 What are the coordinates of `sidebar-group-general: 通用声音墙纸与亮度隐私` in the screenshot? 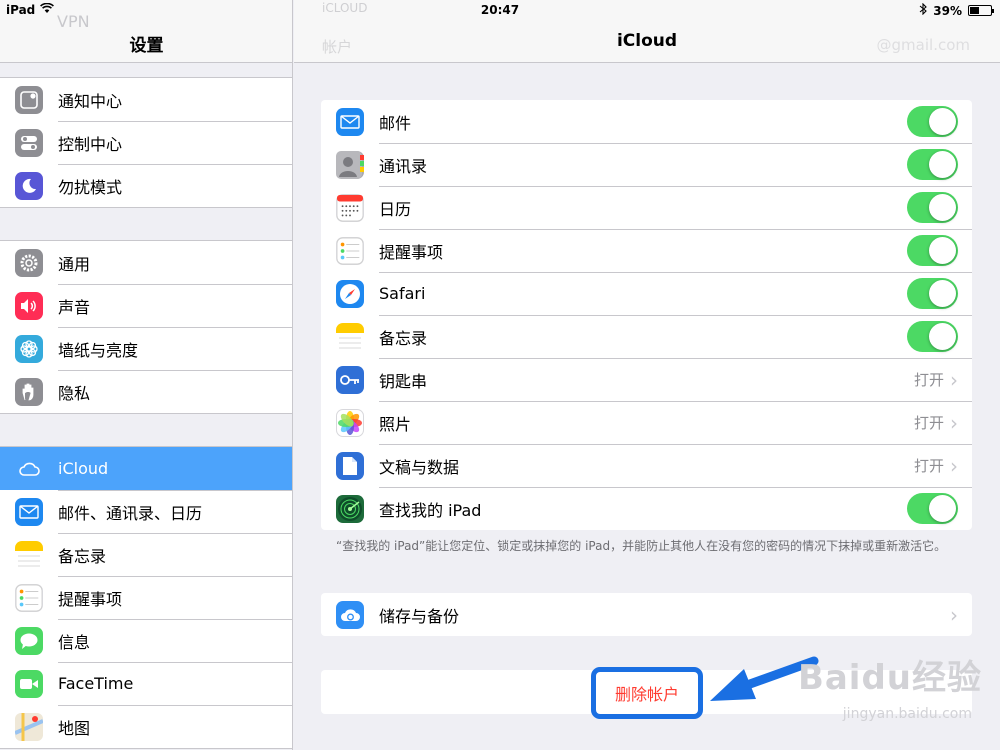 It's located at (146, 327).